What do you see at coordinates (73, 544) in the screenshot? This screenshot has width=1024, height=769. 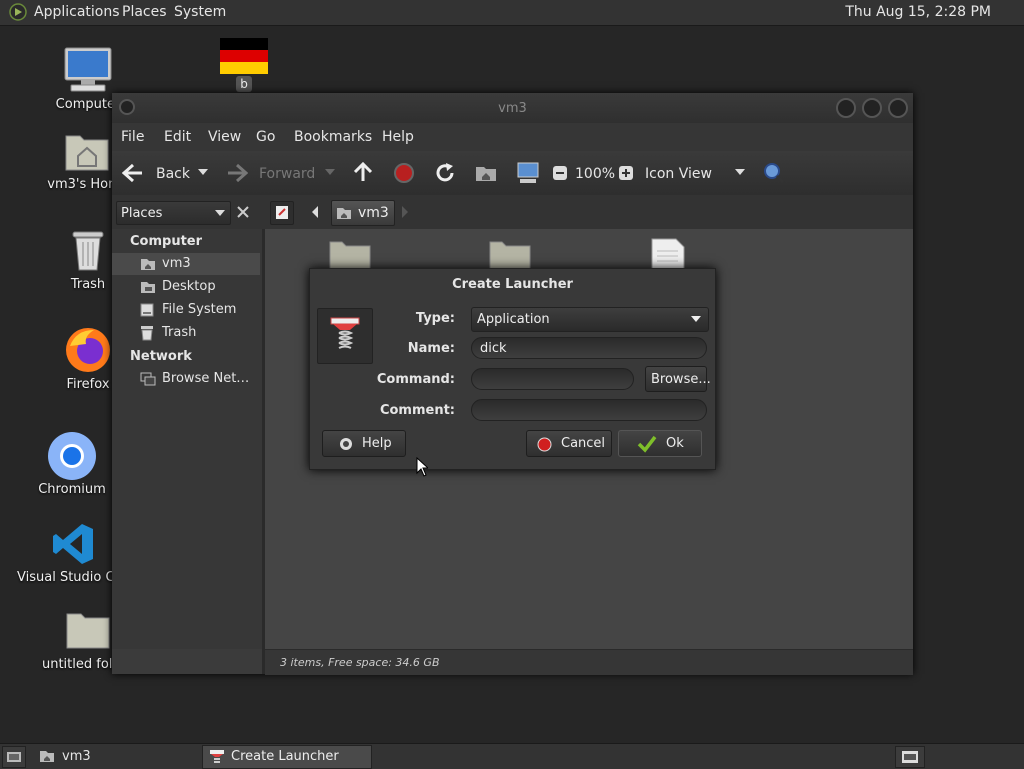 I see `vscode-icon` at bounding box center [73, 544].